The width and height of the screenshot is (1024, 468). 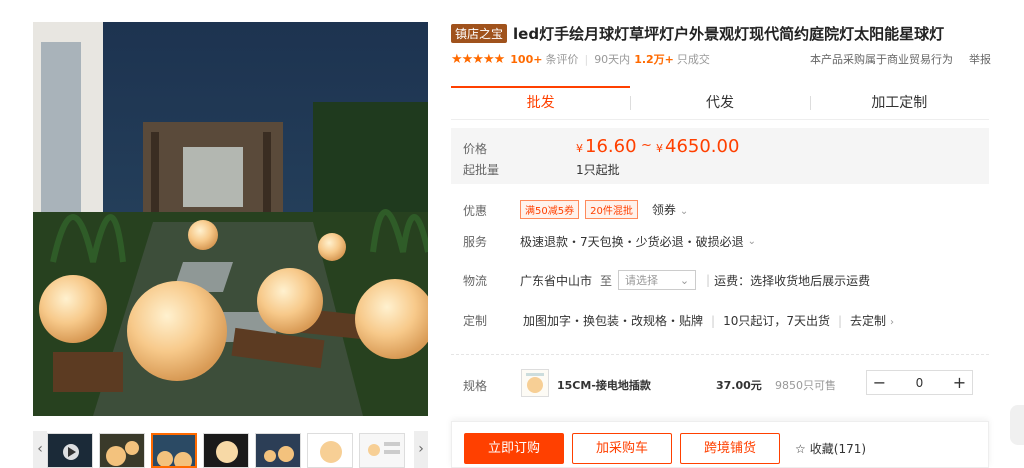 What do you see at coordinates (730, 448) in the screenshot?
I see `cross-border-button: 跨境铺货` at bounding box center [730, 448].